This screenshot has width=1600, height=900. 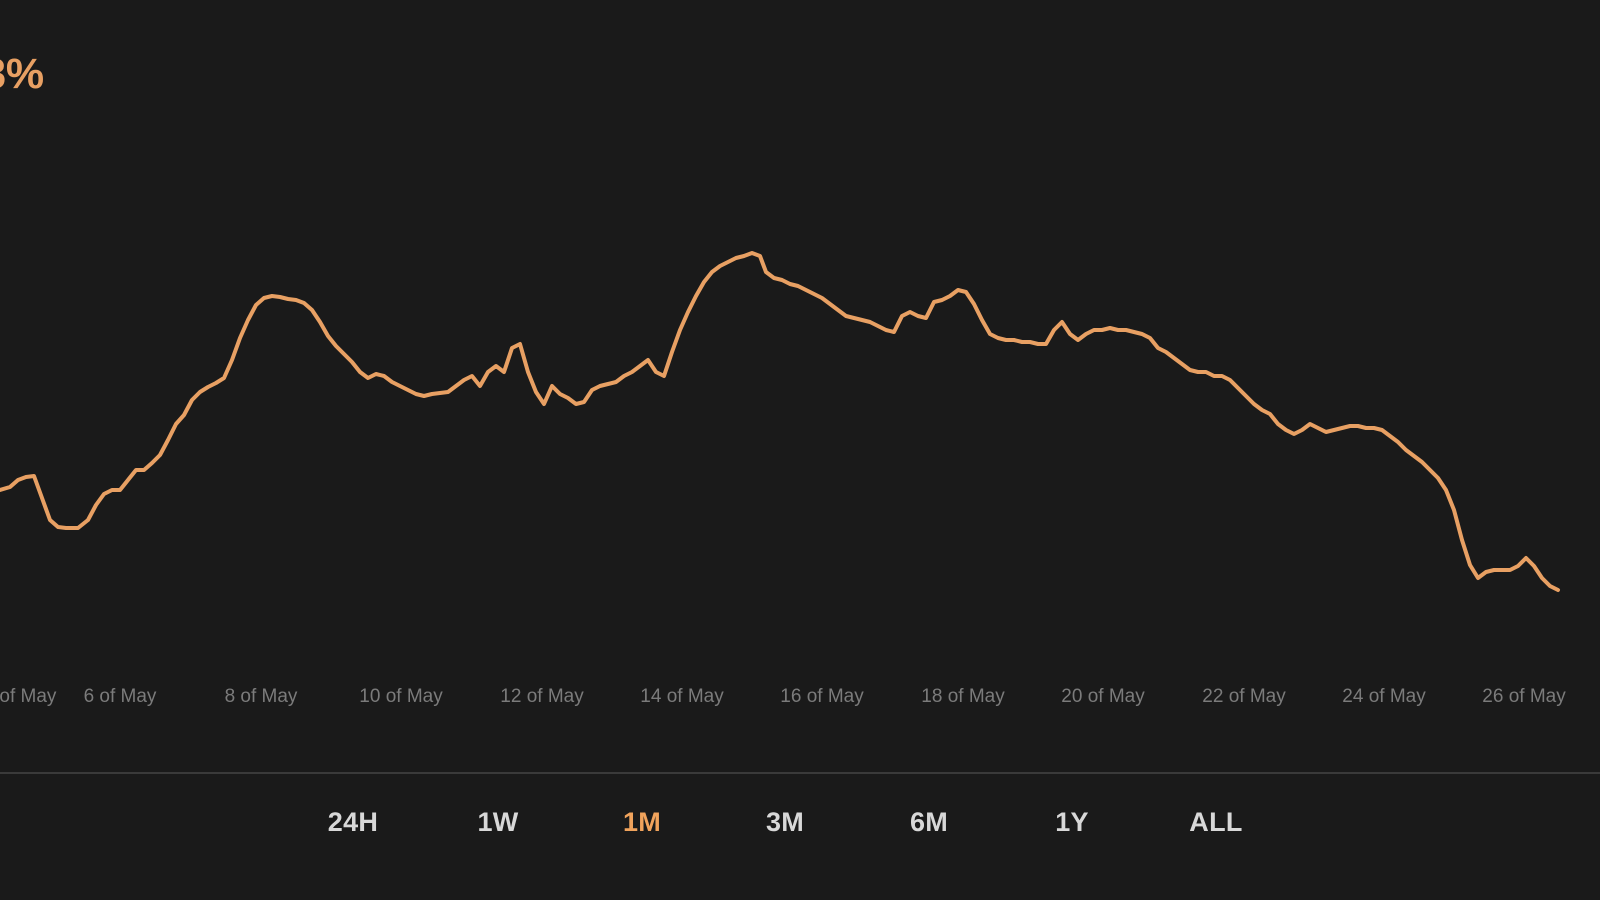 I want to click on range-button-all: ALL, so click(x=1215, y=822).